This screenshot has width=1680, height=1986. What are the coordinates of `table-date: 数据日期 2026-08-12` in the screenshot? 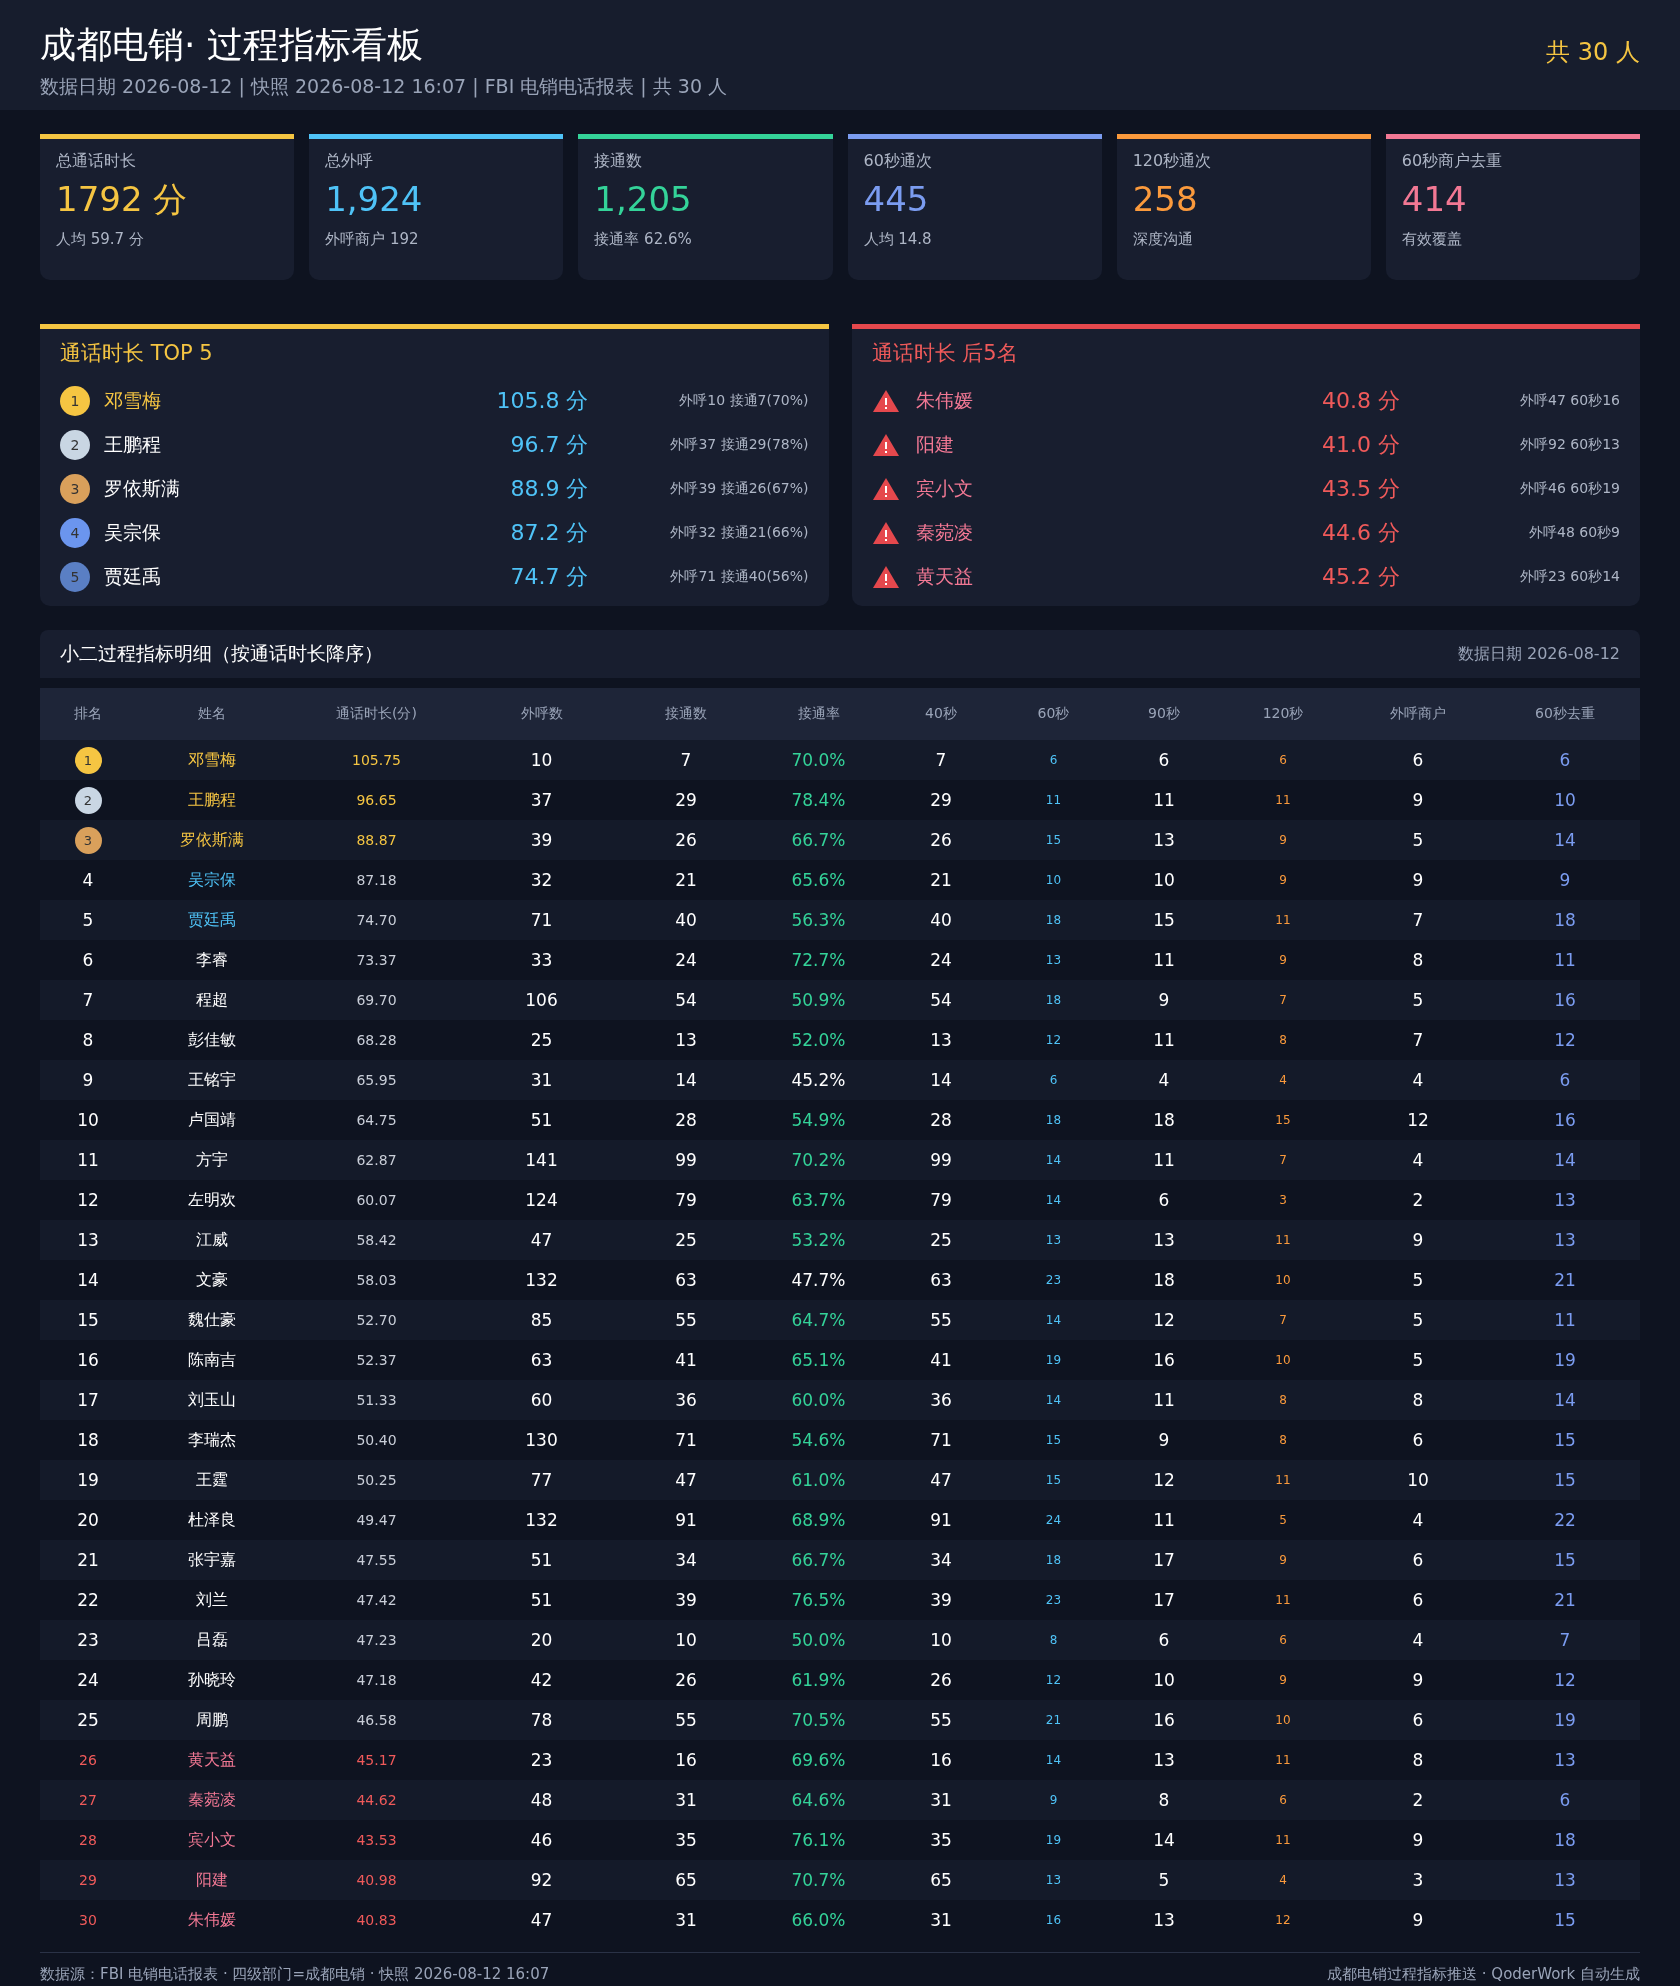 It's located at (1538, 654).